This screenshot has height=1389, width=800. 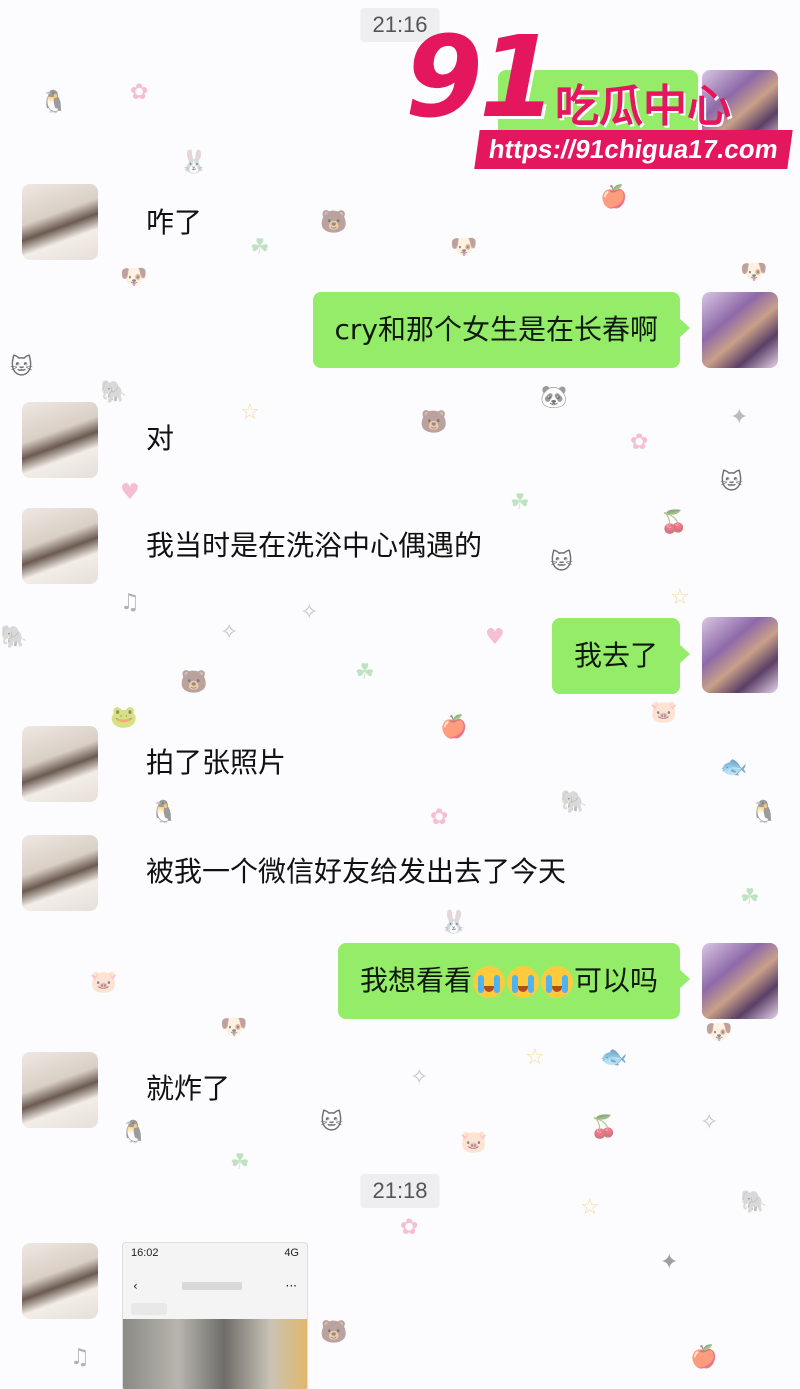 I want to click on chat-timestamp: 21:18, so click(x=400, y=1191).